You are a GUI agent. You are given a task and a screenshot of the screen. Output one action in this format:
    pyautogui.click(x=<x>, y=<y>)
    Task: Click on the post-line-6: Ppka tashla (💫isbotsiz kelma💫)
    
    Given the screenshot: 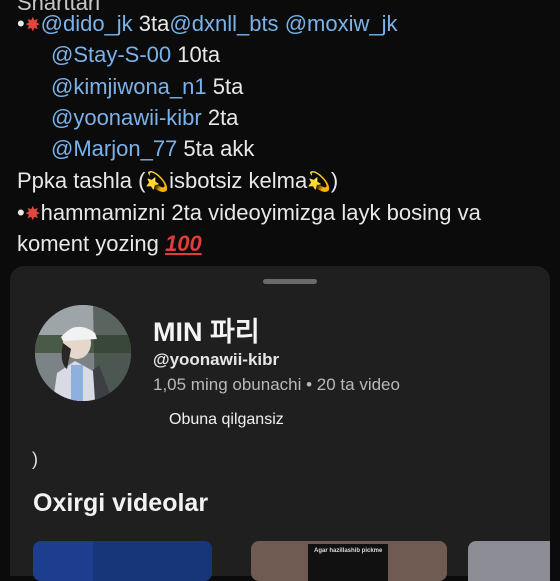 What is the action you would take?
    pyautogui.click(x=177, y=181)
    